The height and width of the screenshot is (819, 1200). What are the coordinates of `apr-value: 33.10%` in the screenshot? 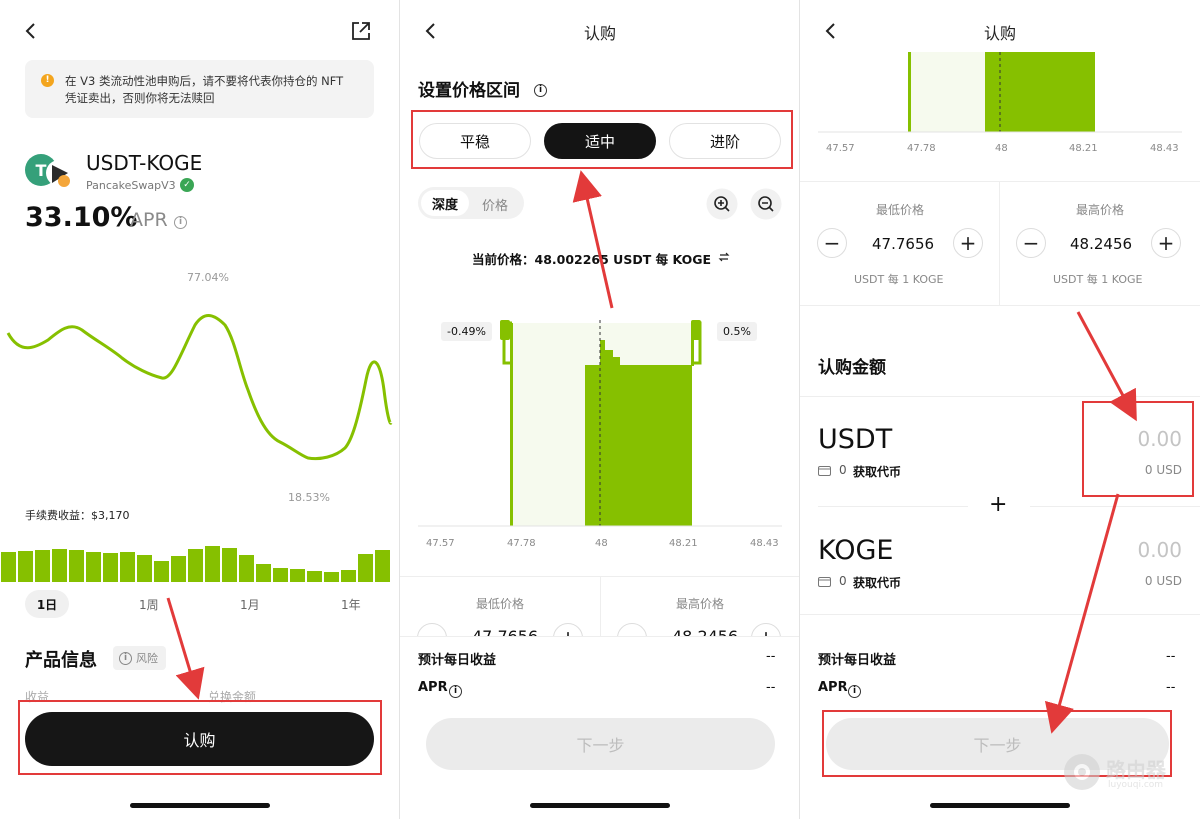 It's located at (81, 217).